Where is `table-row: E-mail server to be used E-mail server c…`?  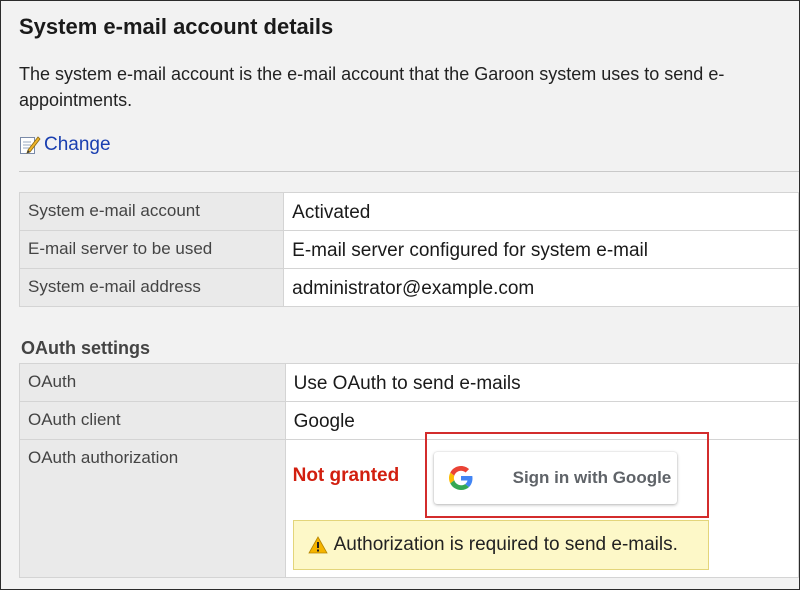
table-row: E-mail server to be used E-mail server c… is located at coordinates (408, 249).